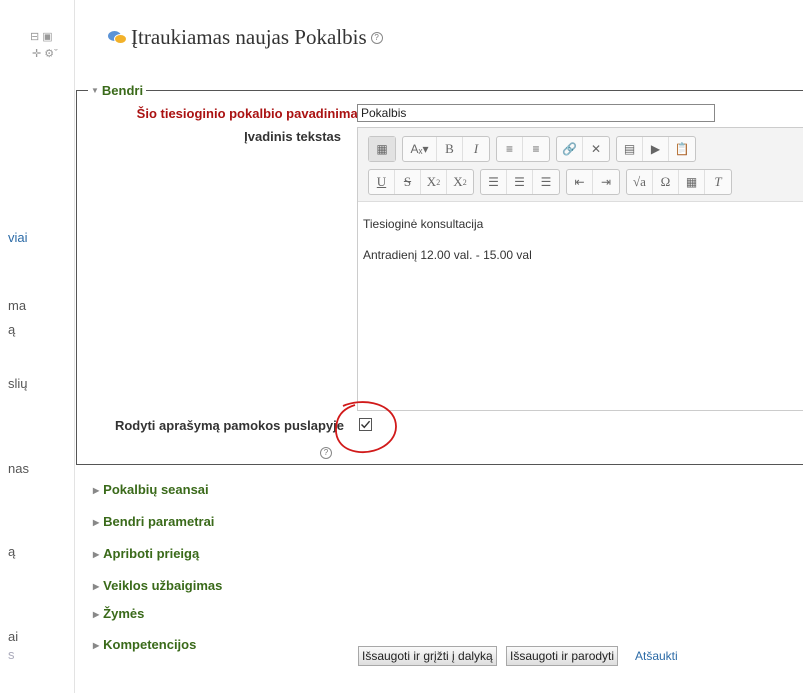 This screenshot has width=803, height=693. Describe the element at coordinates (117, 37) in the screenshot. I see `chat-icon` at that location.